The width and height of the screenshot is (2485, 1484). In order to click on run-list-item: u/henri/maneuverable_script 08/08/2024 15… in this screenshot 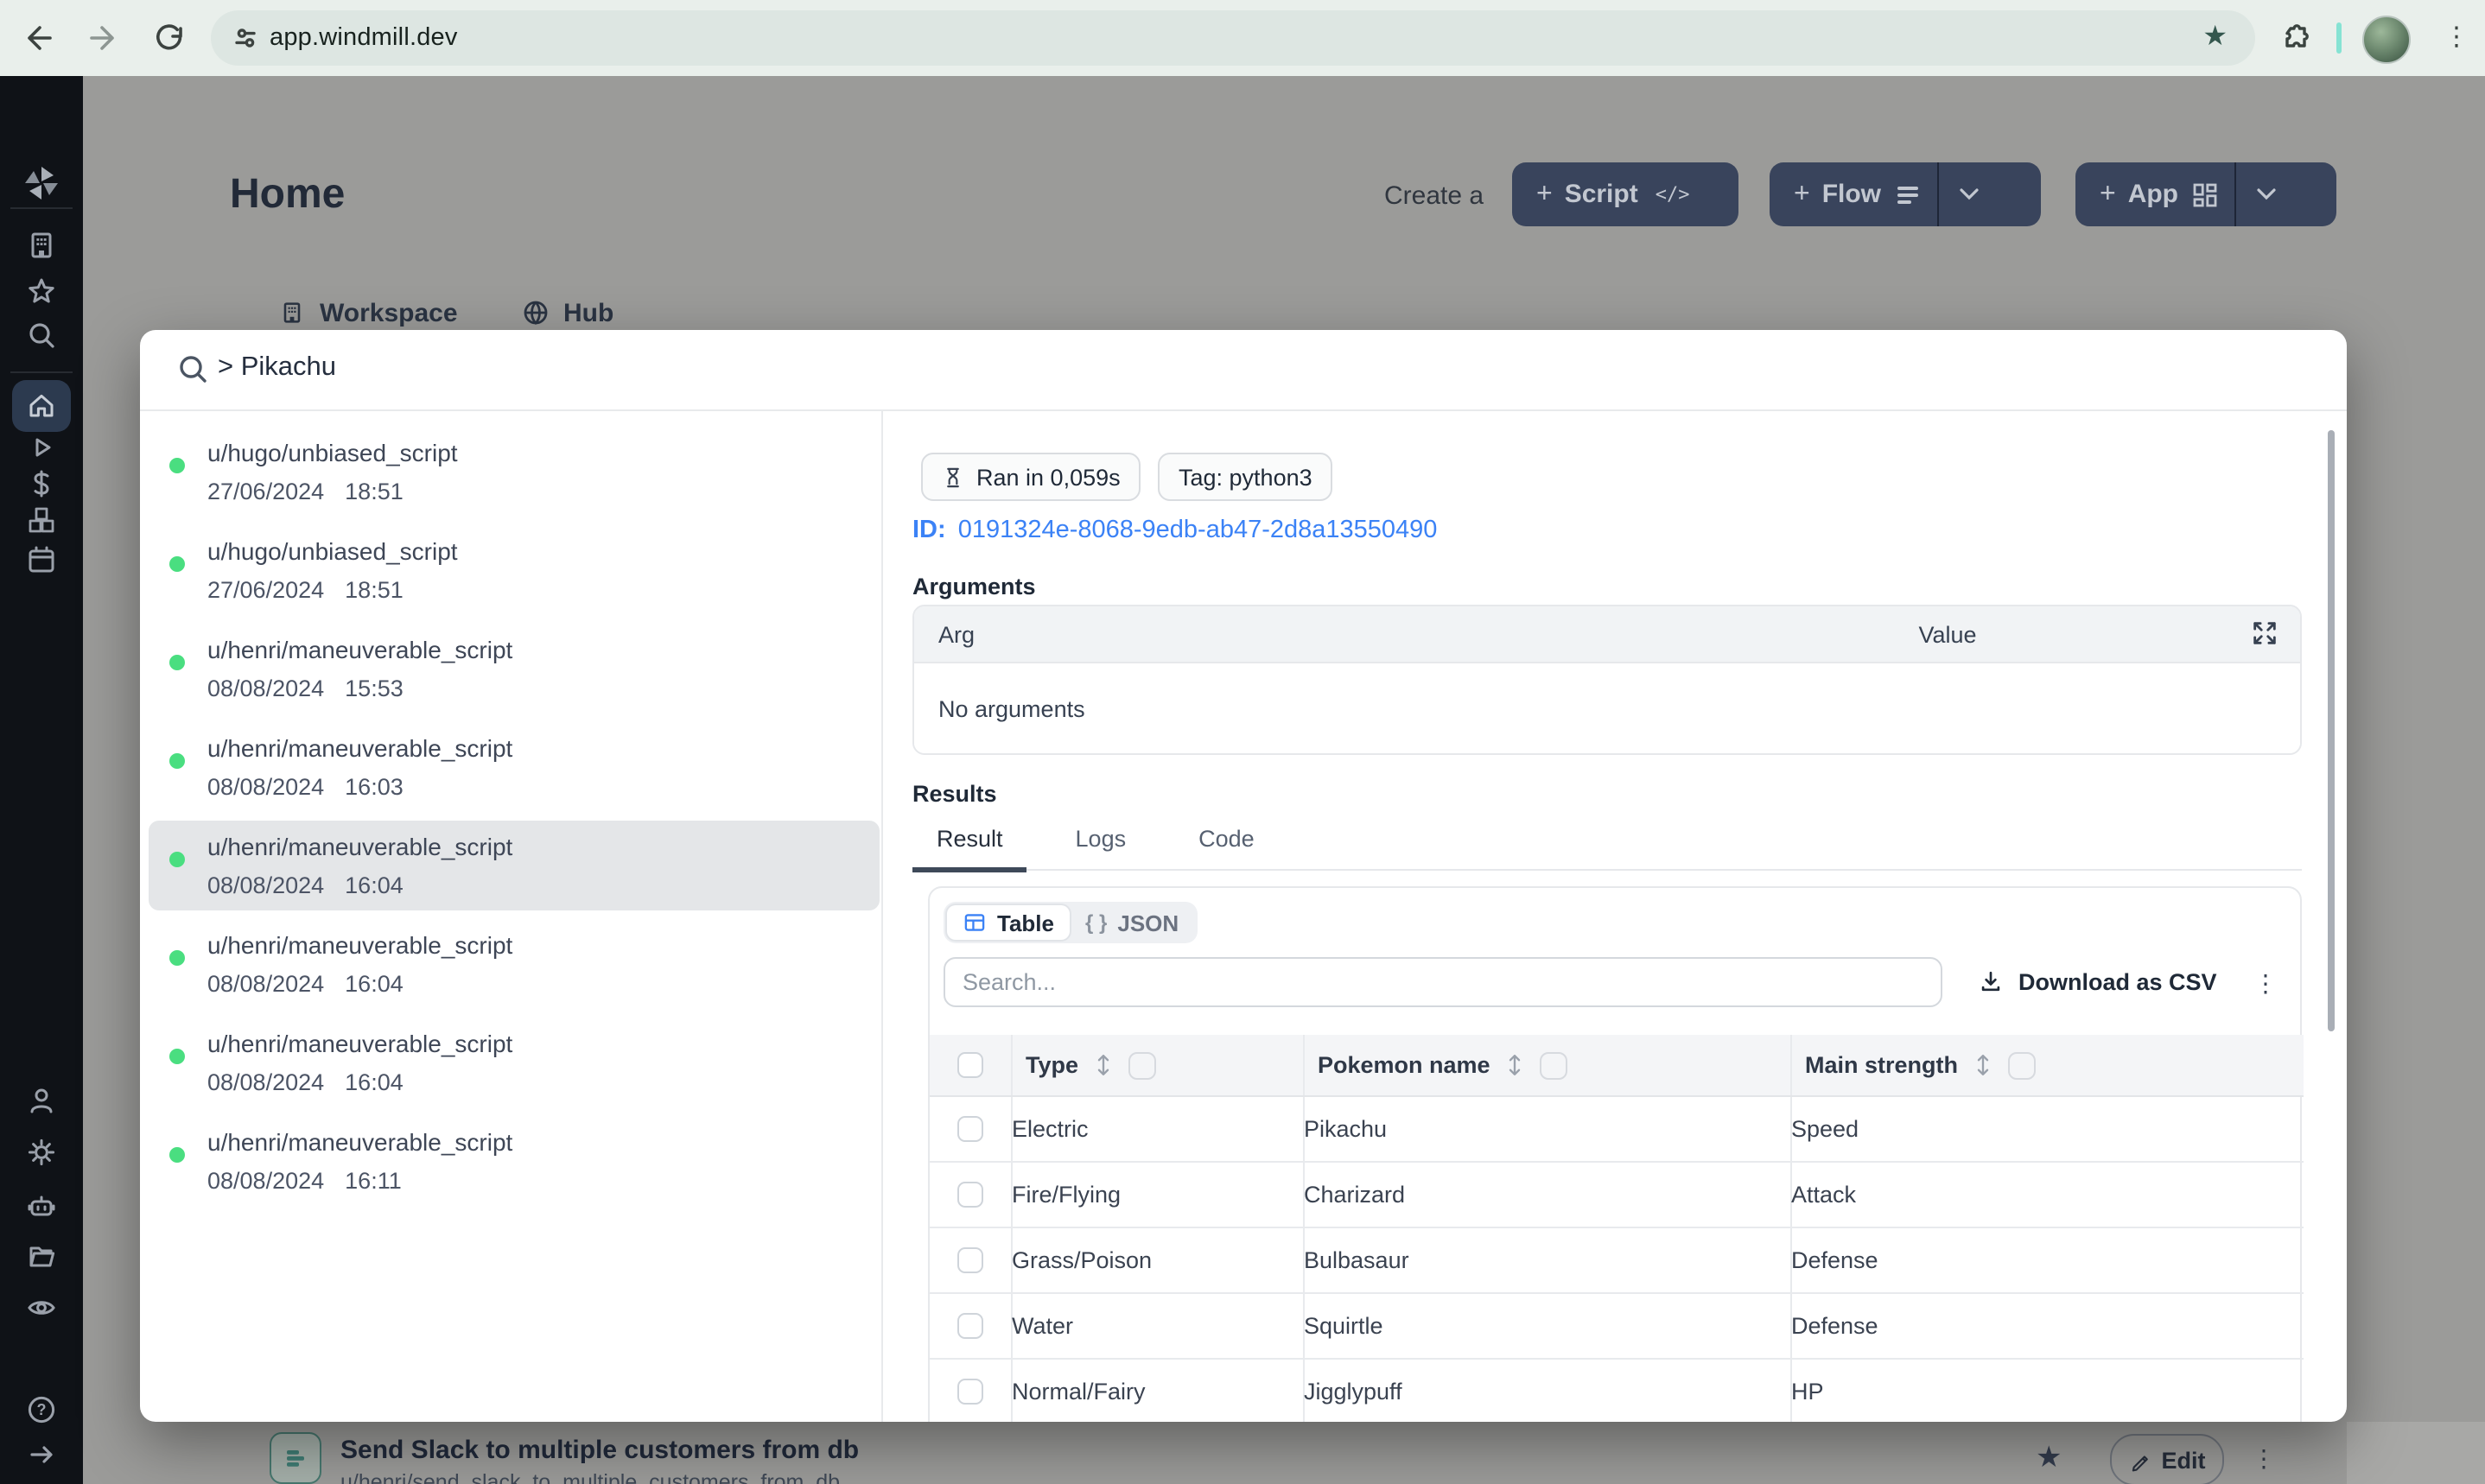, I will do `click(515, 668)`.